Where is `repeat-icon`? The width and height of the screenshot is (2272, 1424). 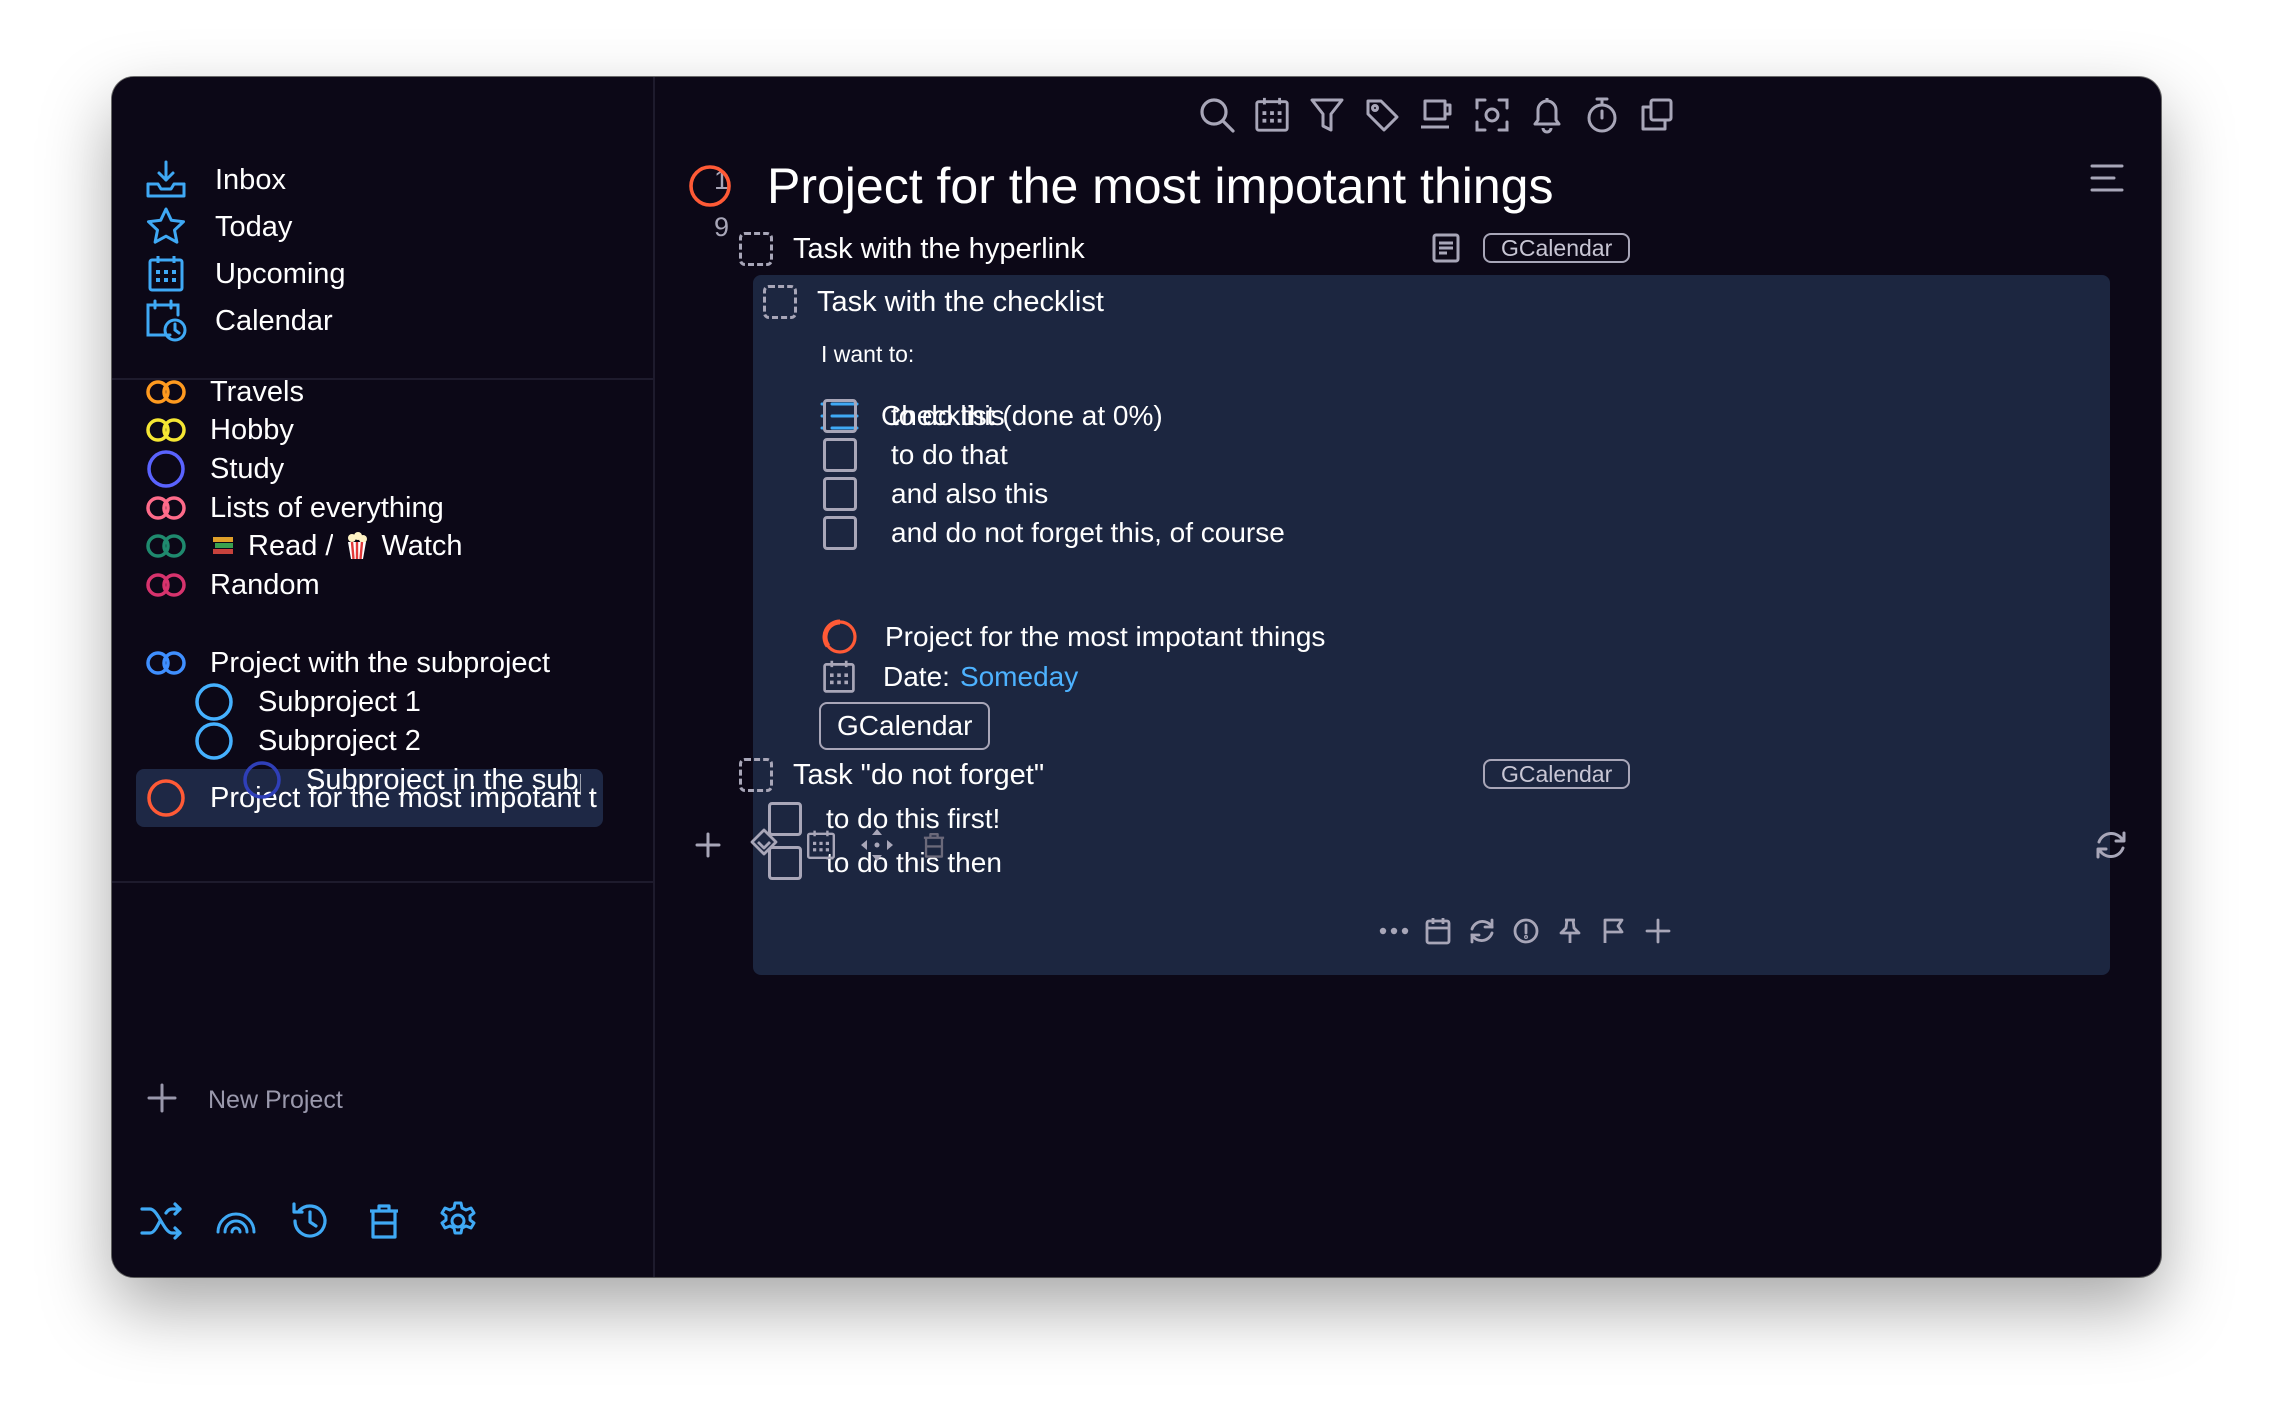 repeat-icon is located at coordinates (1482, 931).